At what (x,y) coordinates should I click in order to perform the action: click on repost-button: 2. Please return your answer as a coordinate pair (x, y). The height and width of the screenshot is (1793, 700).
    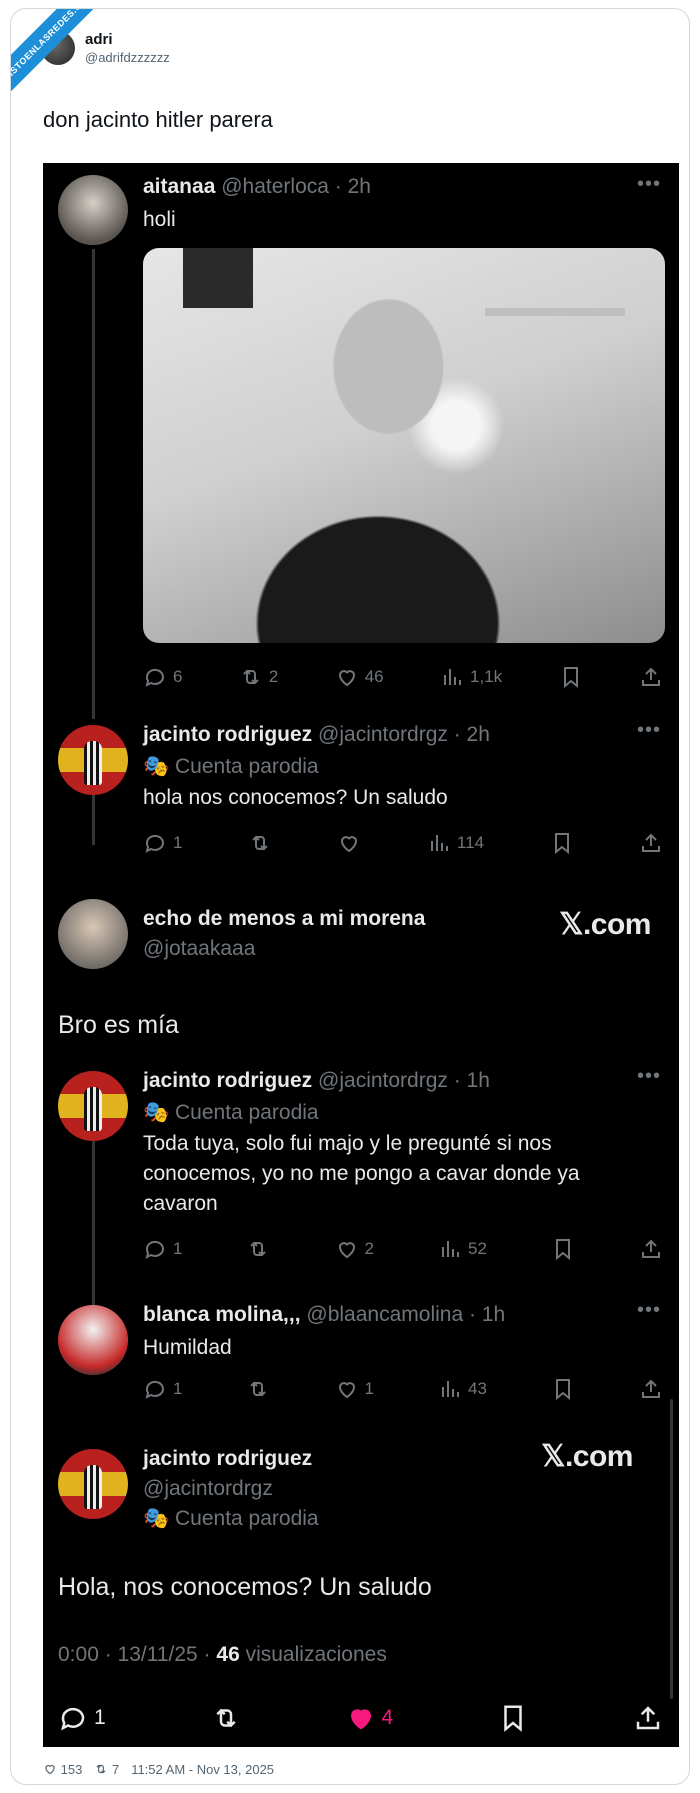
    Looking at the image, I should click on (258, 677).